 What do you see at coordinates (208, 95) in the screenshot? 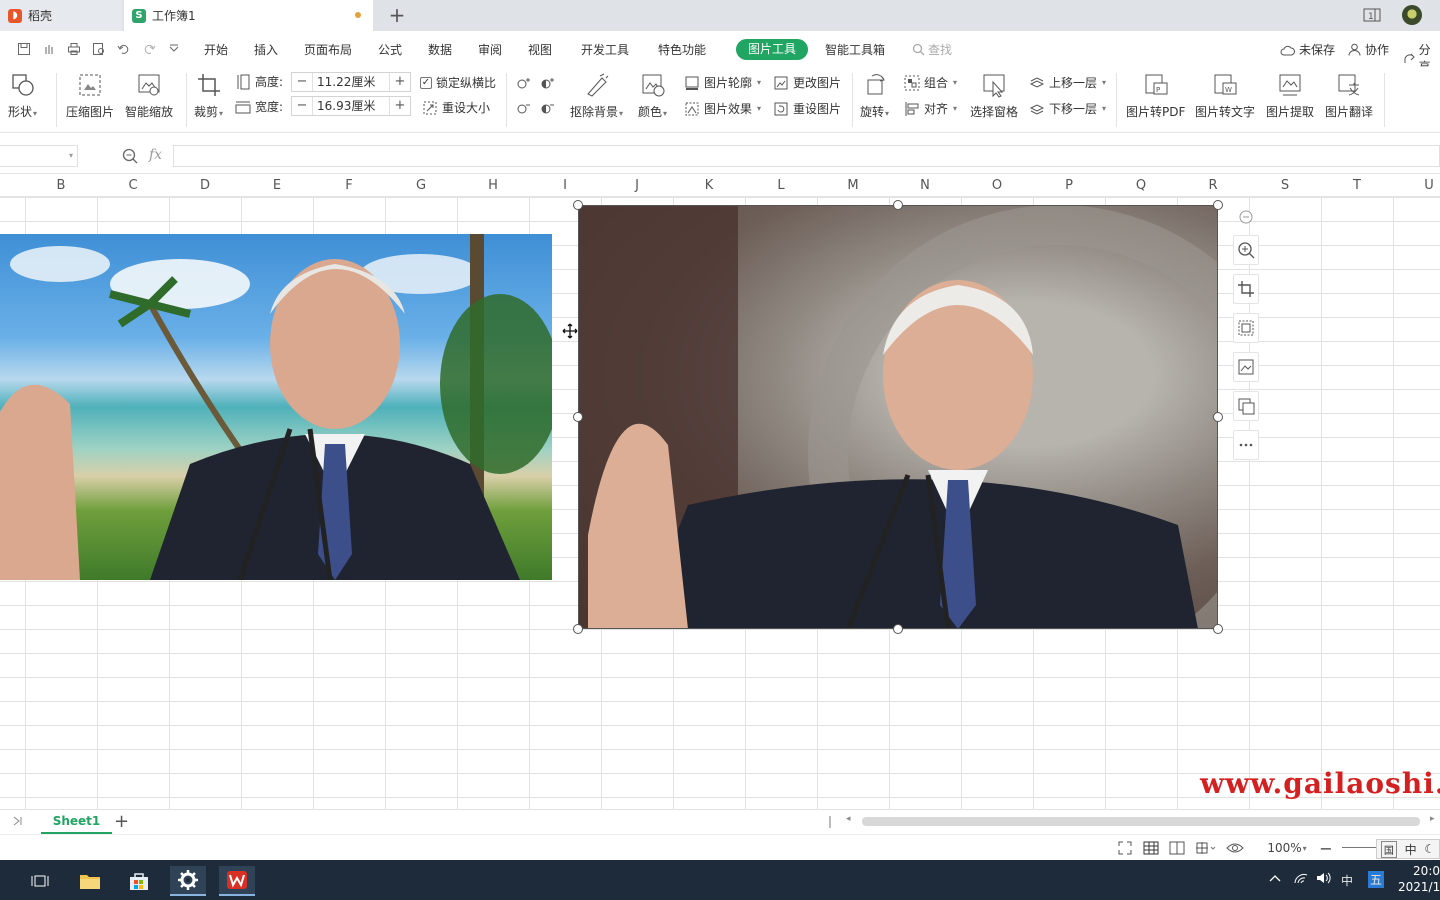
I see `crop-button: 裁剪▾` at bounding box center [208, 95].